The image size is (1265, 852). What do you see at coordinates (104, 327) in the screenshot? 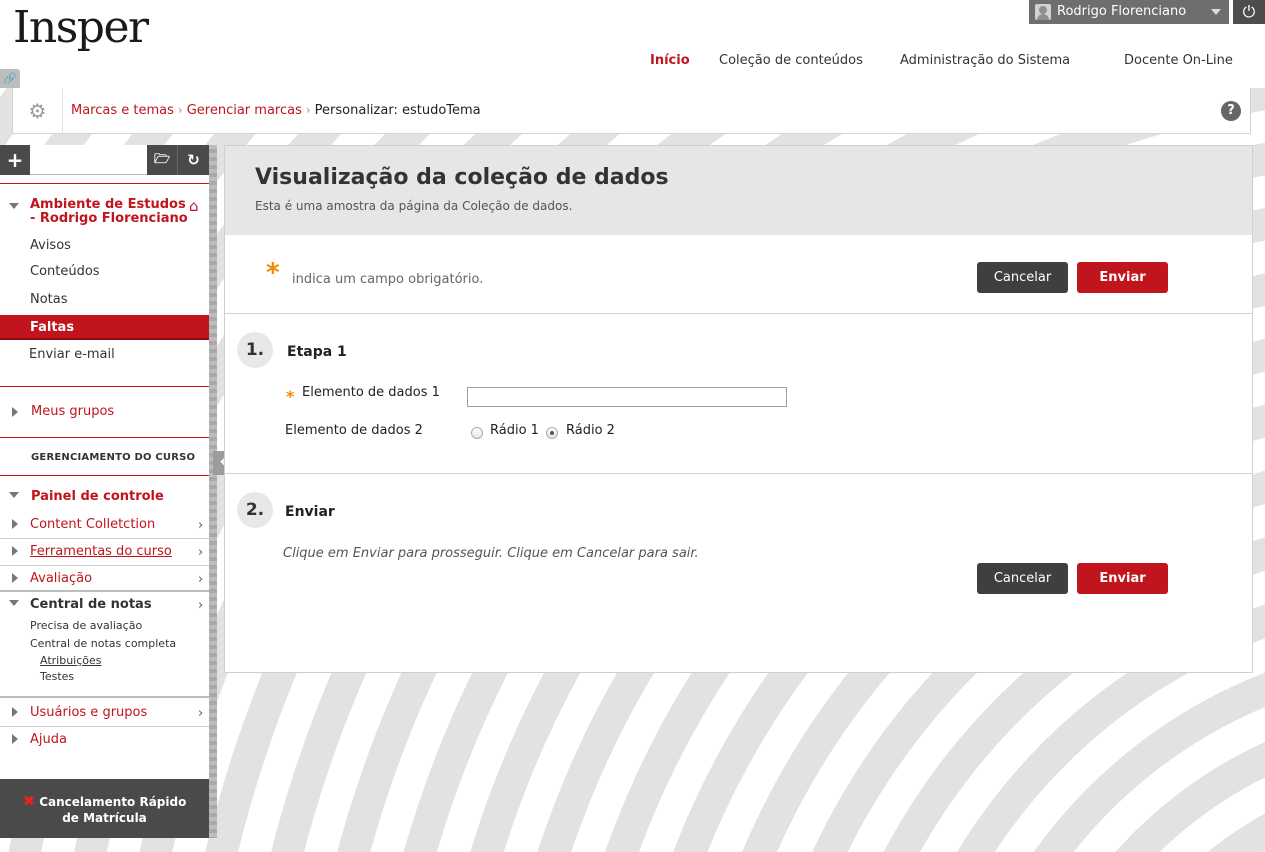
I see `sidebar-item-faltas: Faltas` at bounding box center [104, 327].